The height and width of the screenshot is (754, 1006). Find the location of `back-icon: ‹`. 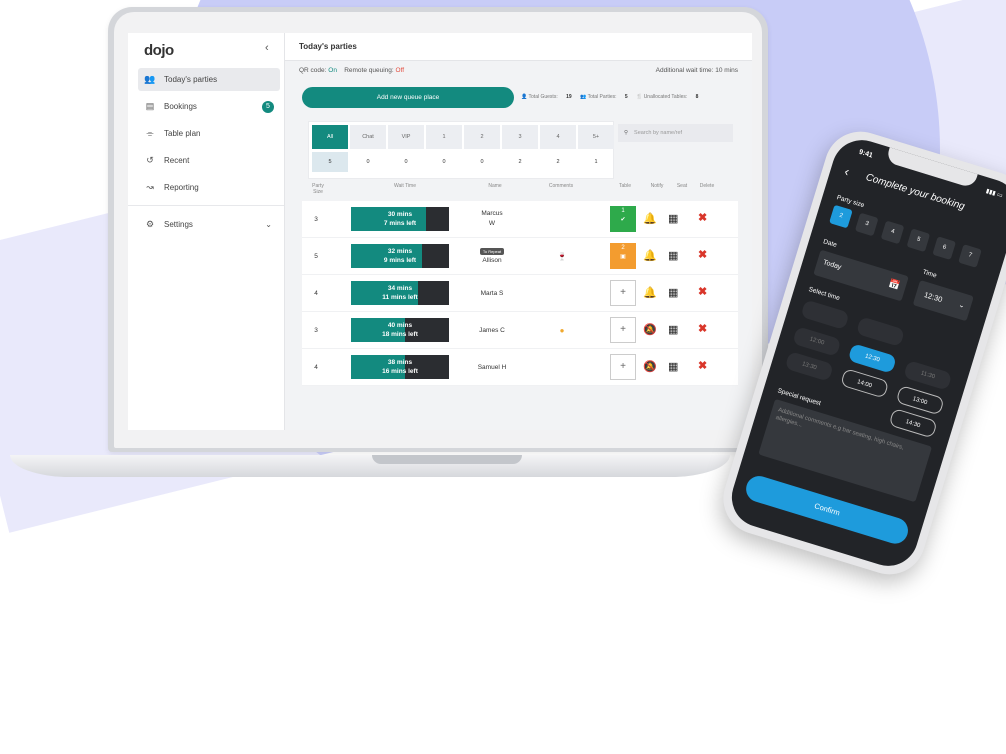

back-icon: ‹ is located at coordinates (847, 172).